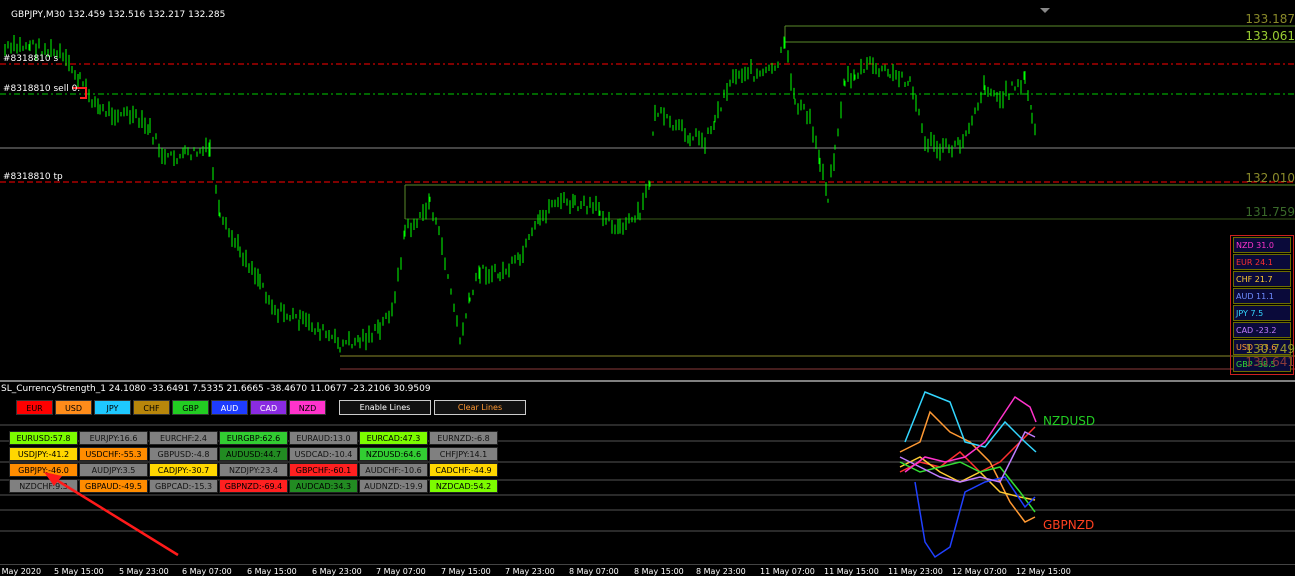 This screenshot has width=1295, height=576. I want to click on price-label-130641: 130.641, so click(1270, 362).